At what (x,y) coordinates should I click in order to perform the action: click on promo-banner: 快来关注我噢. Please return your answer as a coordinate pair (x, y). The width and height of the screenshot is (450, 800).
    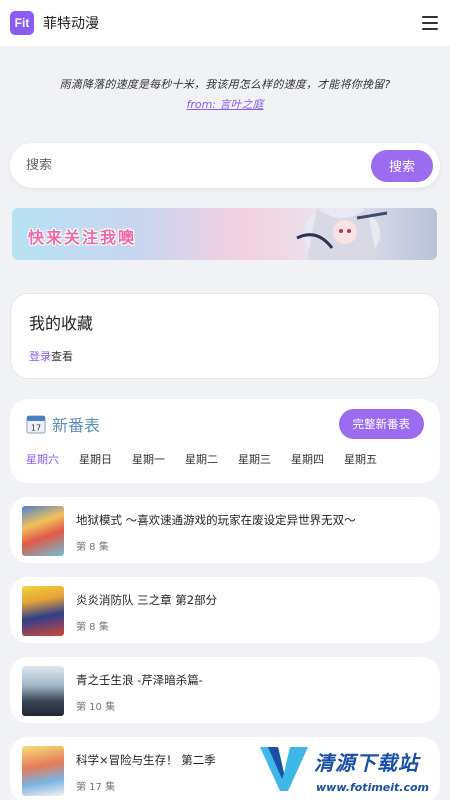
    Looking at the image, I should click on (224, 234).